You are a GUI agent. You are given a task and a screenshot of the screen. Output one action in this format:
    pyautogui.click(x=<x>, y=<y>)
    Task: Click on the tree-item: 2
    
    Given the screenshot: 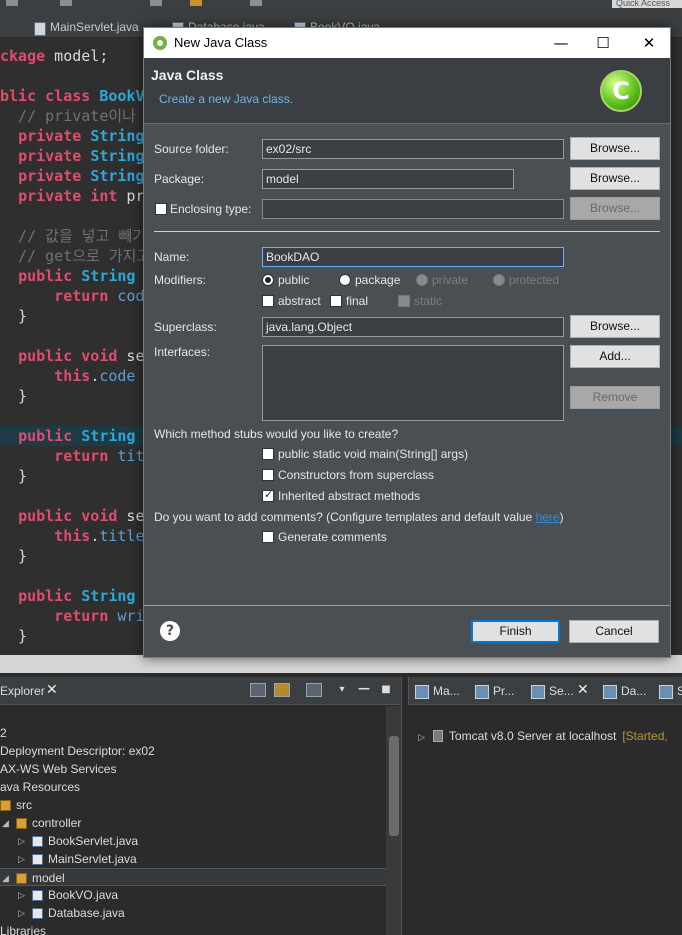 What is the action you would take?
    pyautogui.click(x=193, y=733)
    